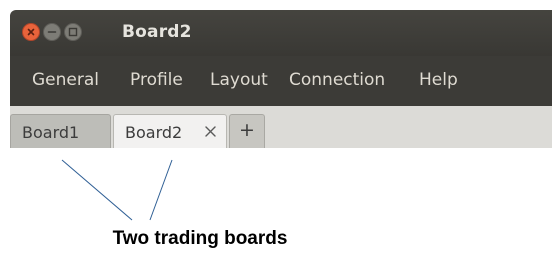 This screenshot has height=261, width=552. I want to click on minimize-window-button, so click(52, 32).